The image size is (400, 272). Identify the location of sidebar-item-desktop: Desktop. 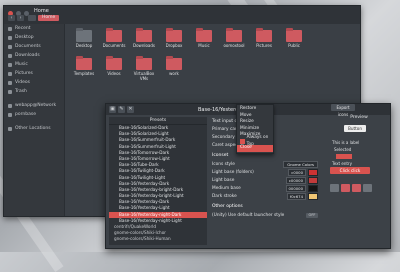
(34, 37).